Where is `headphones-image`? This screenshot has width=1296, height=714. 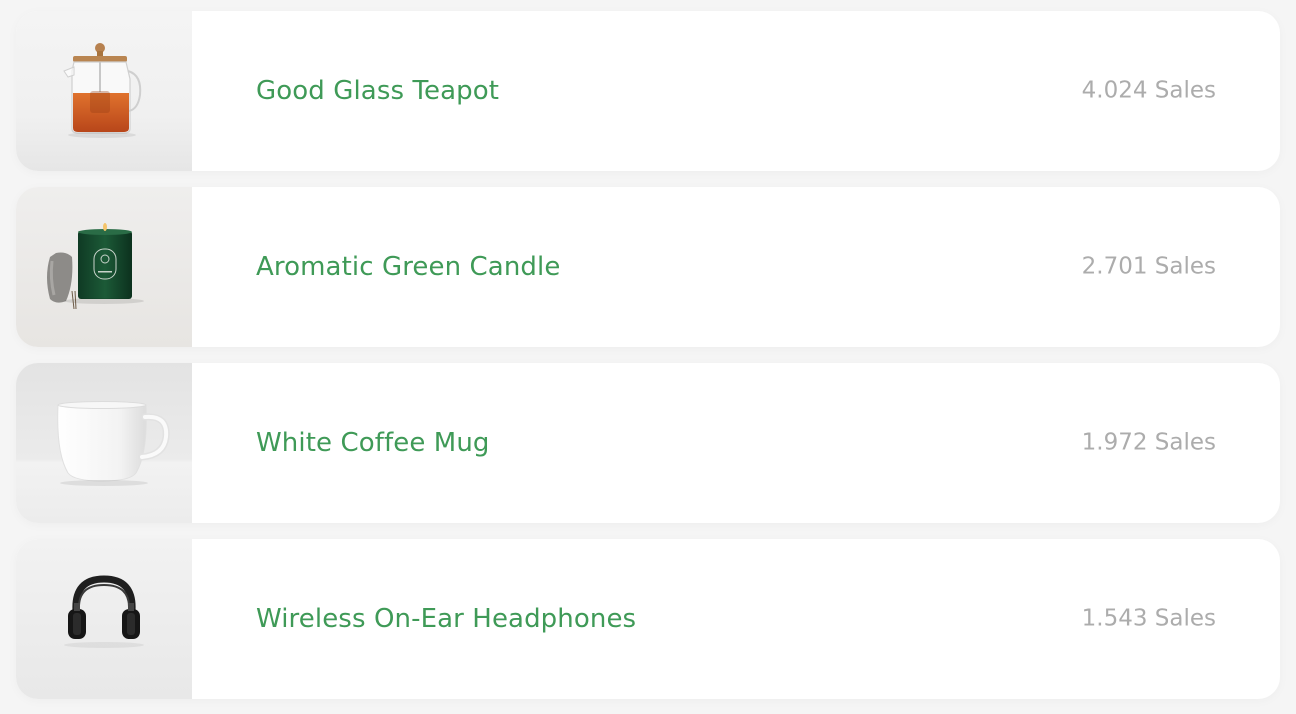
headphones-image is located at coordinates (104, 619).